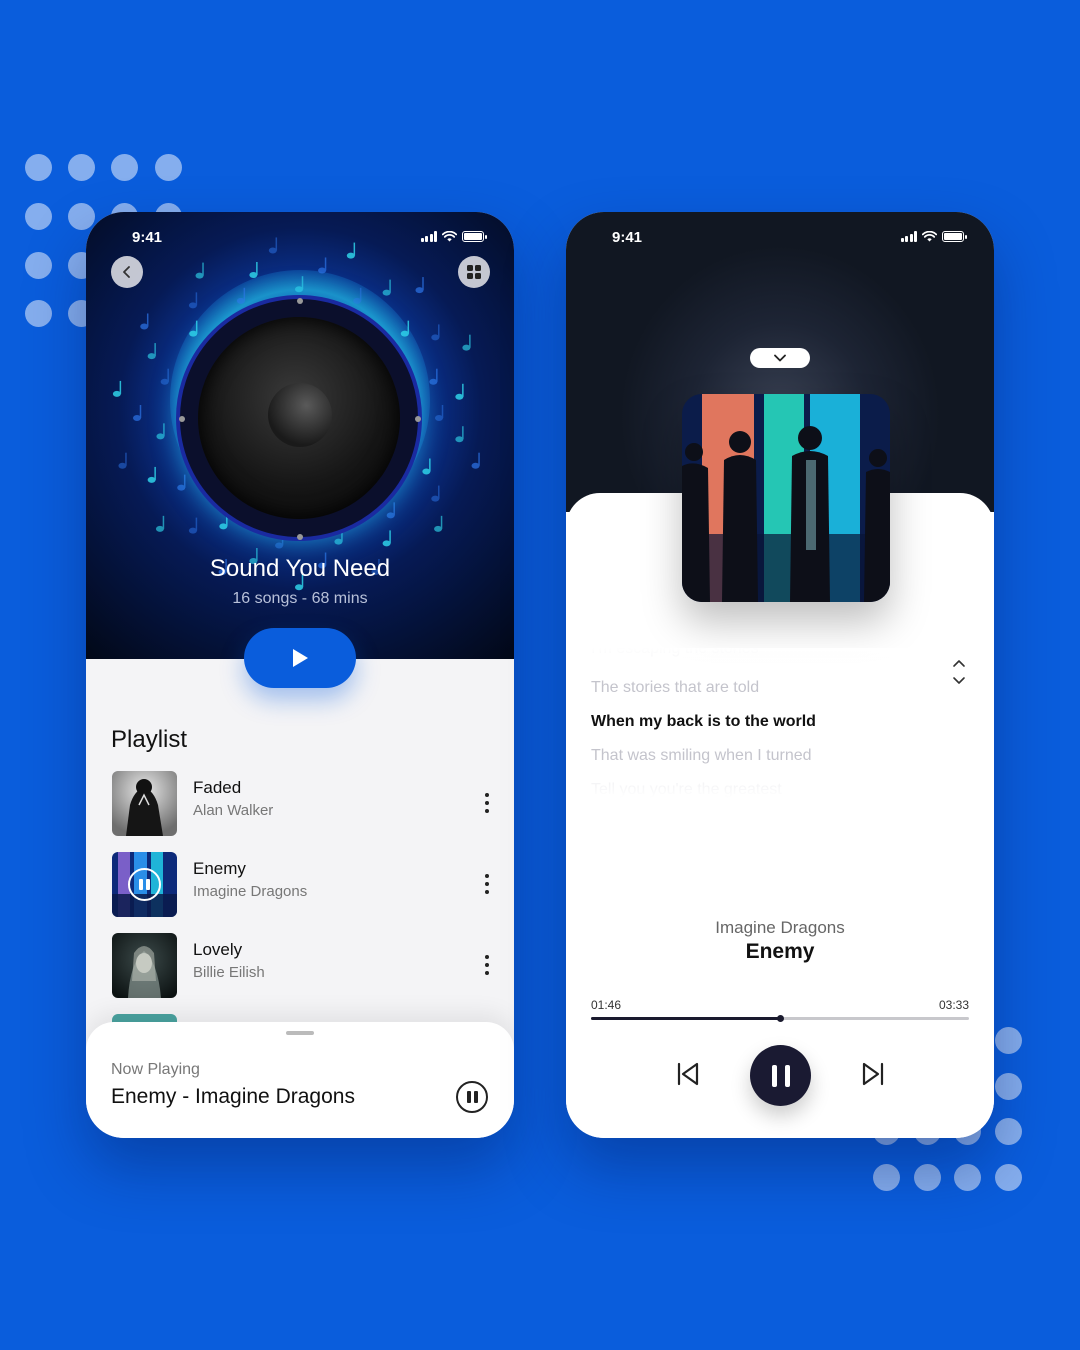 This screenshot has width=1080, height=1350. Describe the element at coordinates (780, 927) in the screenshot. I see `artist-name: Imagine Dragons` at that location.